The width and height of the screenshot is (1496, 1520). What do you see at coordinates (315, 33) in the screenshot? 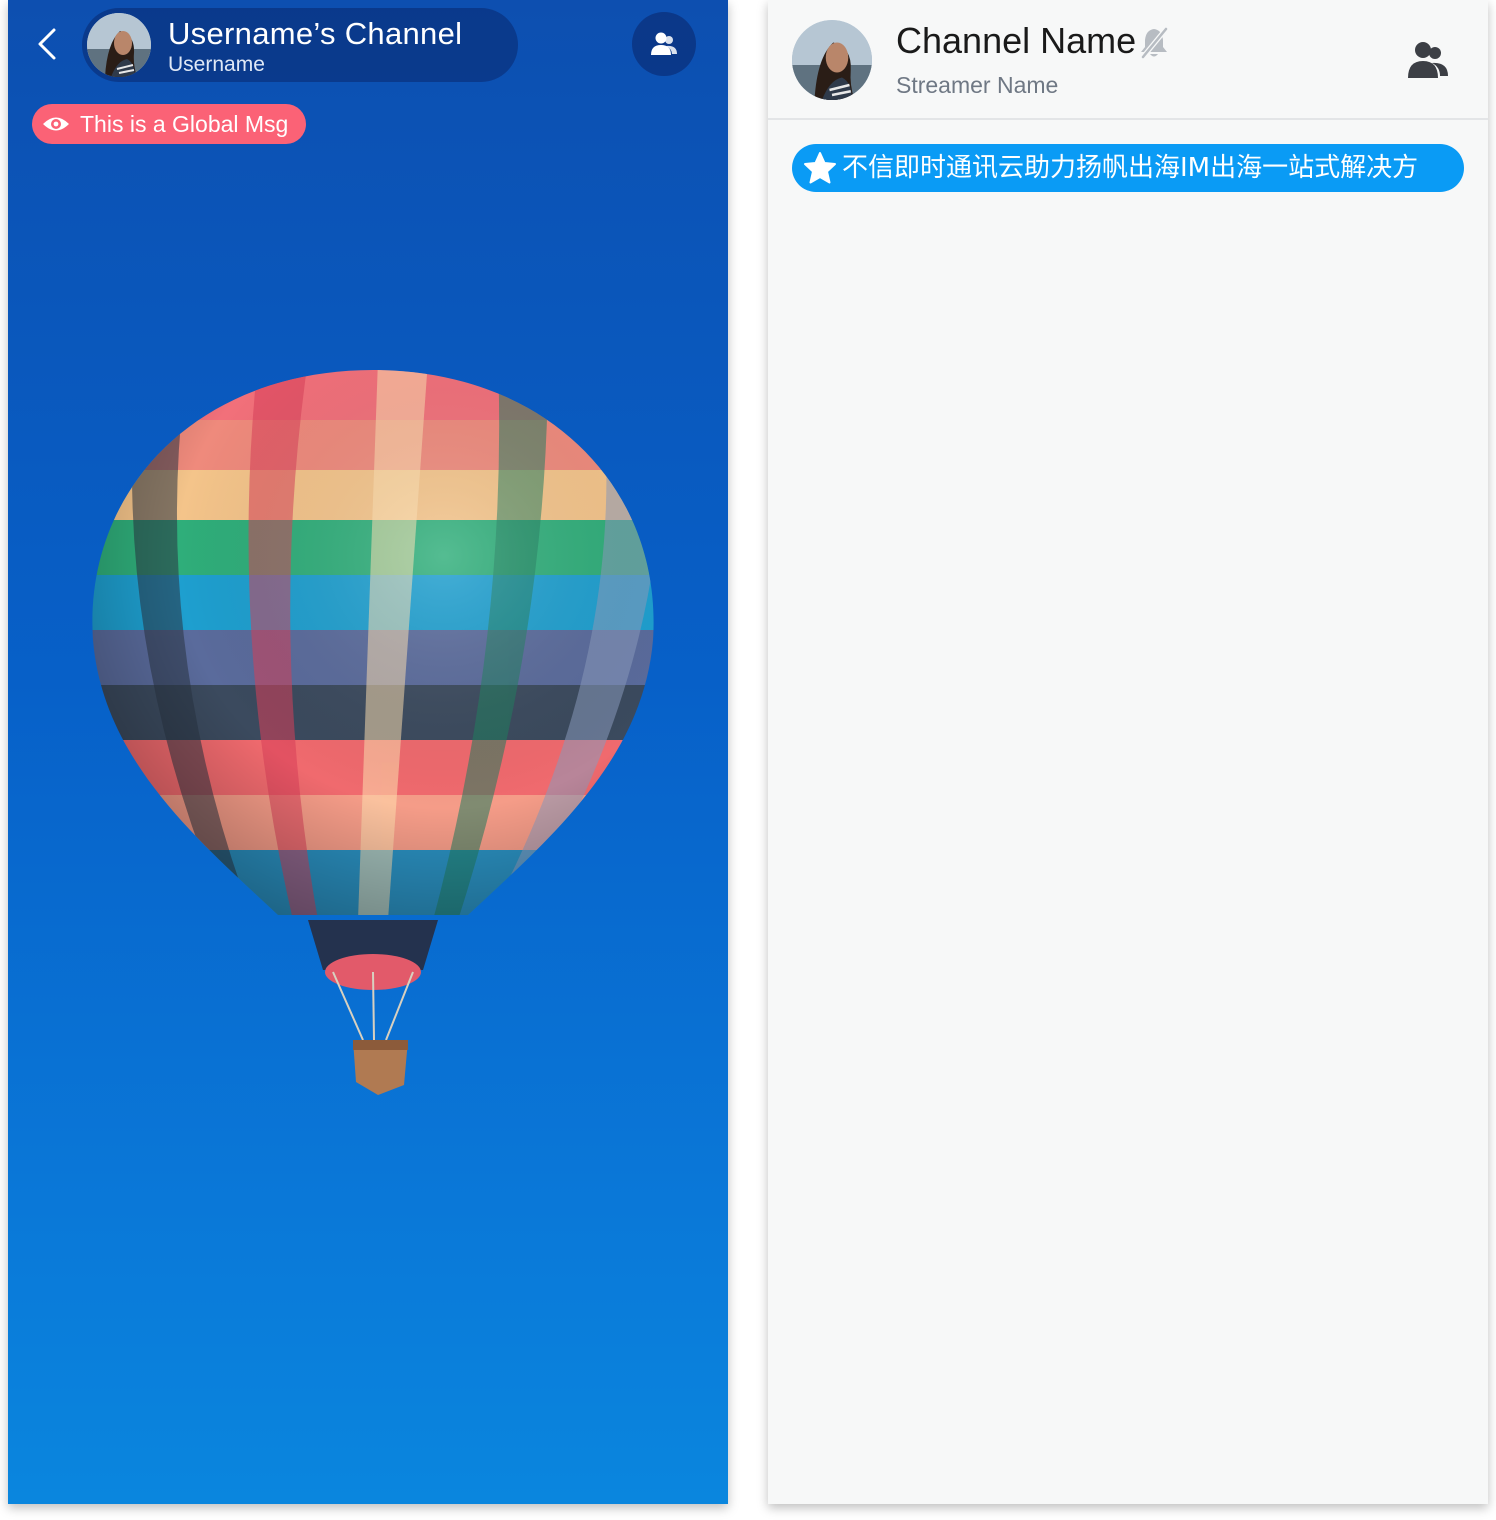
I see `channel-title: Username’s Channel` at bounding box center [315, 33].